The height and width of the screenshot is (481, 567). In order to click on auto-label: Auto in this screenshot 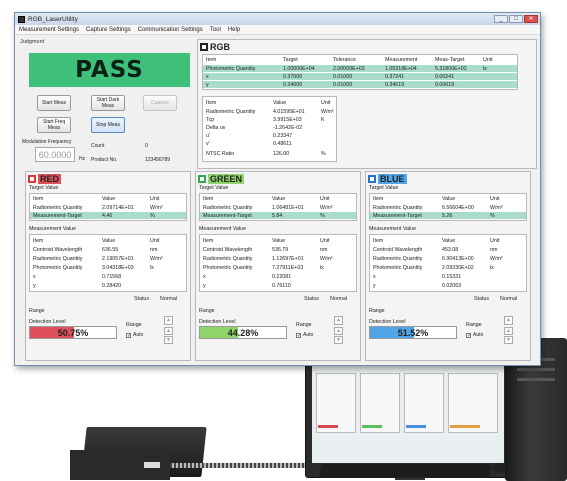, I will do `click(308, 335)`.